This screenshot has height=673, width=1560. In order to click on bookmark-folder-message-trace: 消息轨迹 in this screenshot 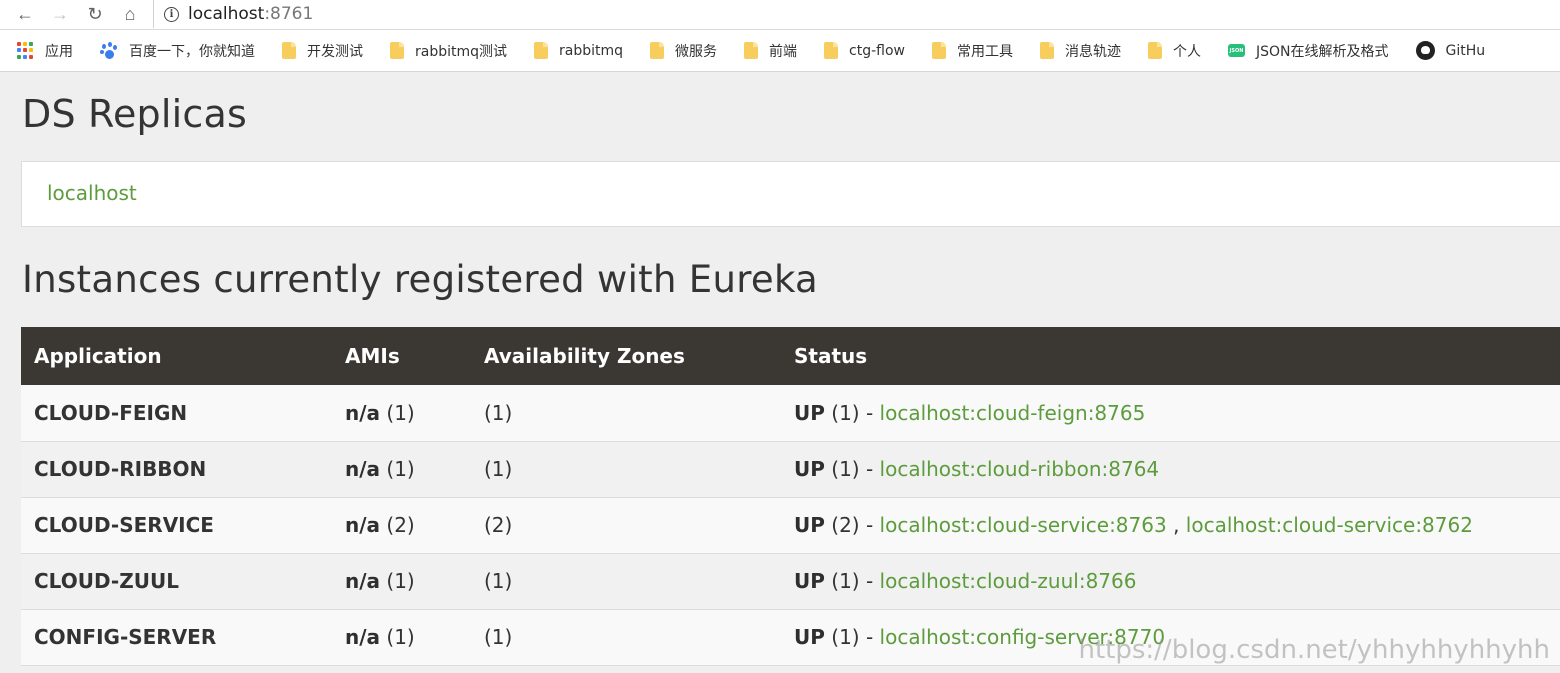, I will do `click(1080, 51)`.